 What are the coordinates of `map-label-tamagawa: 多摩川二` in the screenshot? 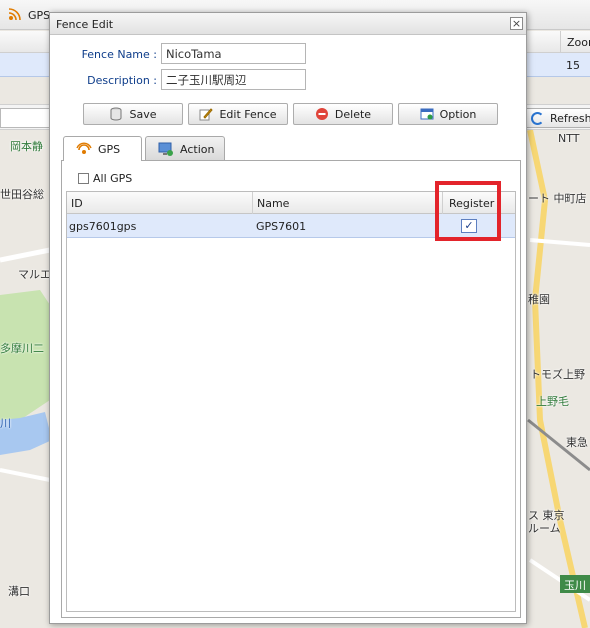 It's located at (22, 348).